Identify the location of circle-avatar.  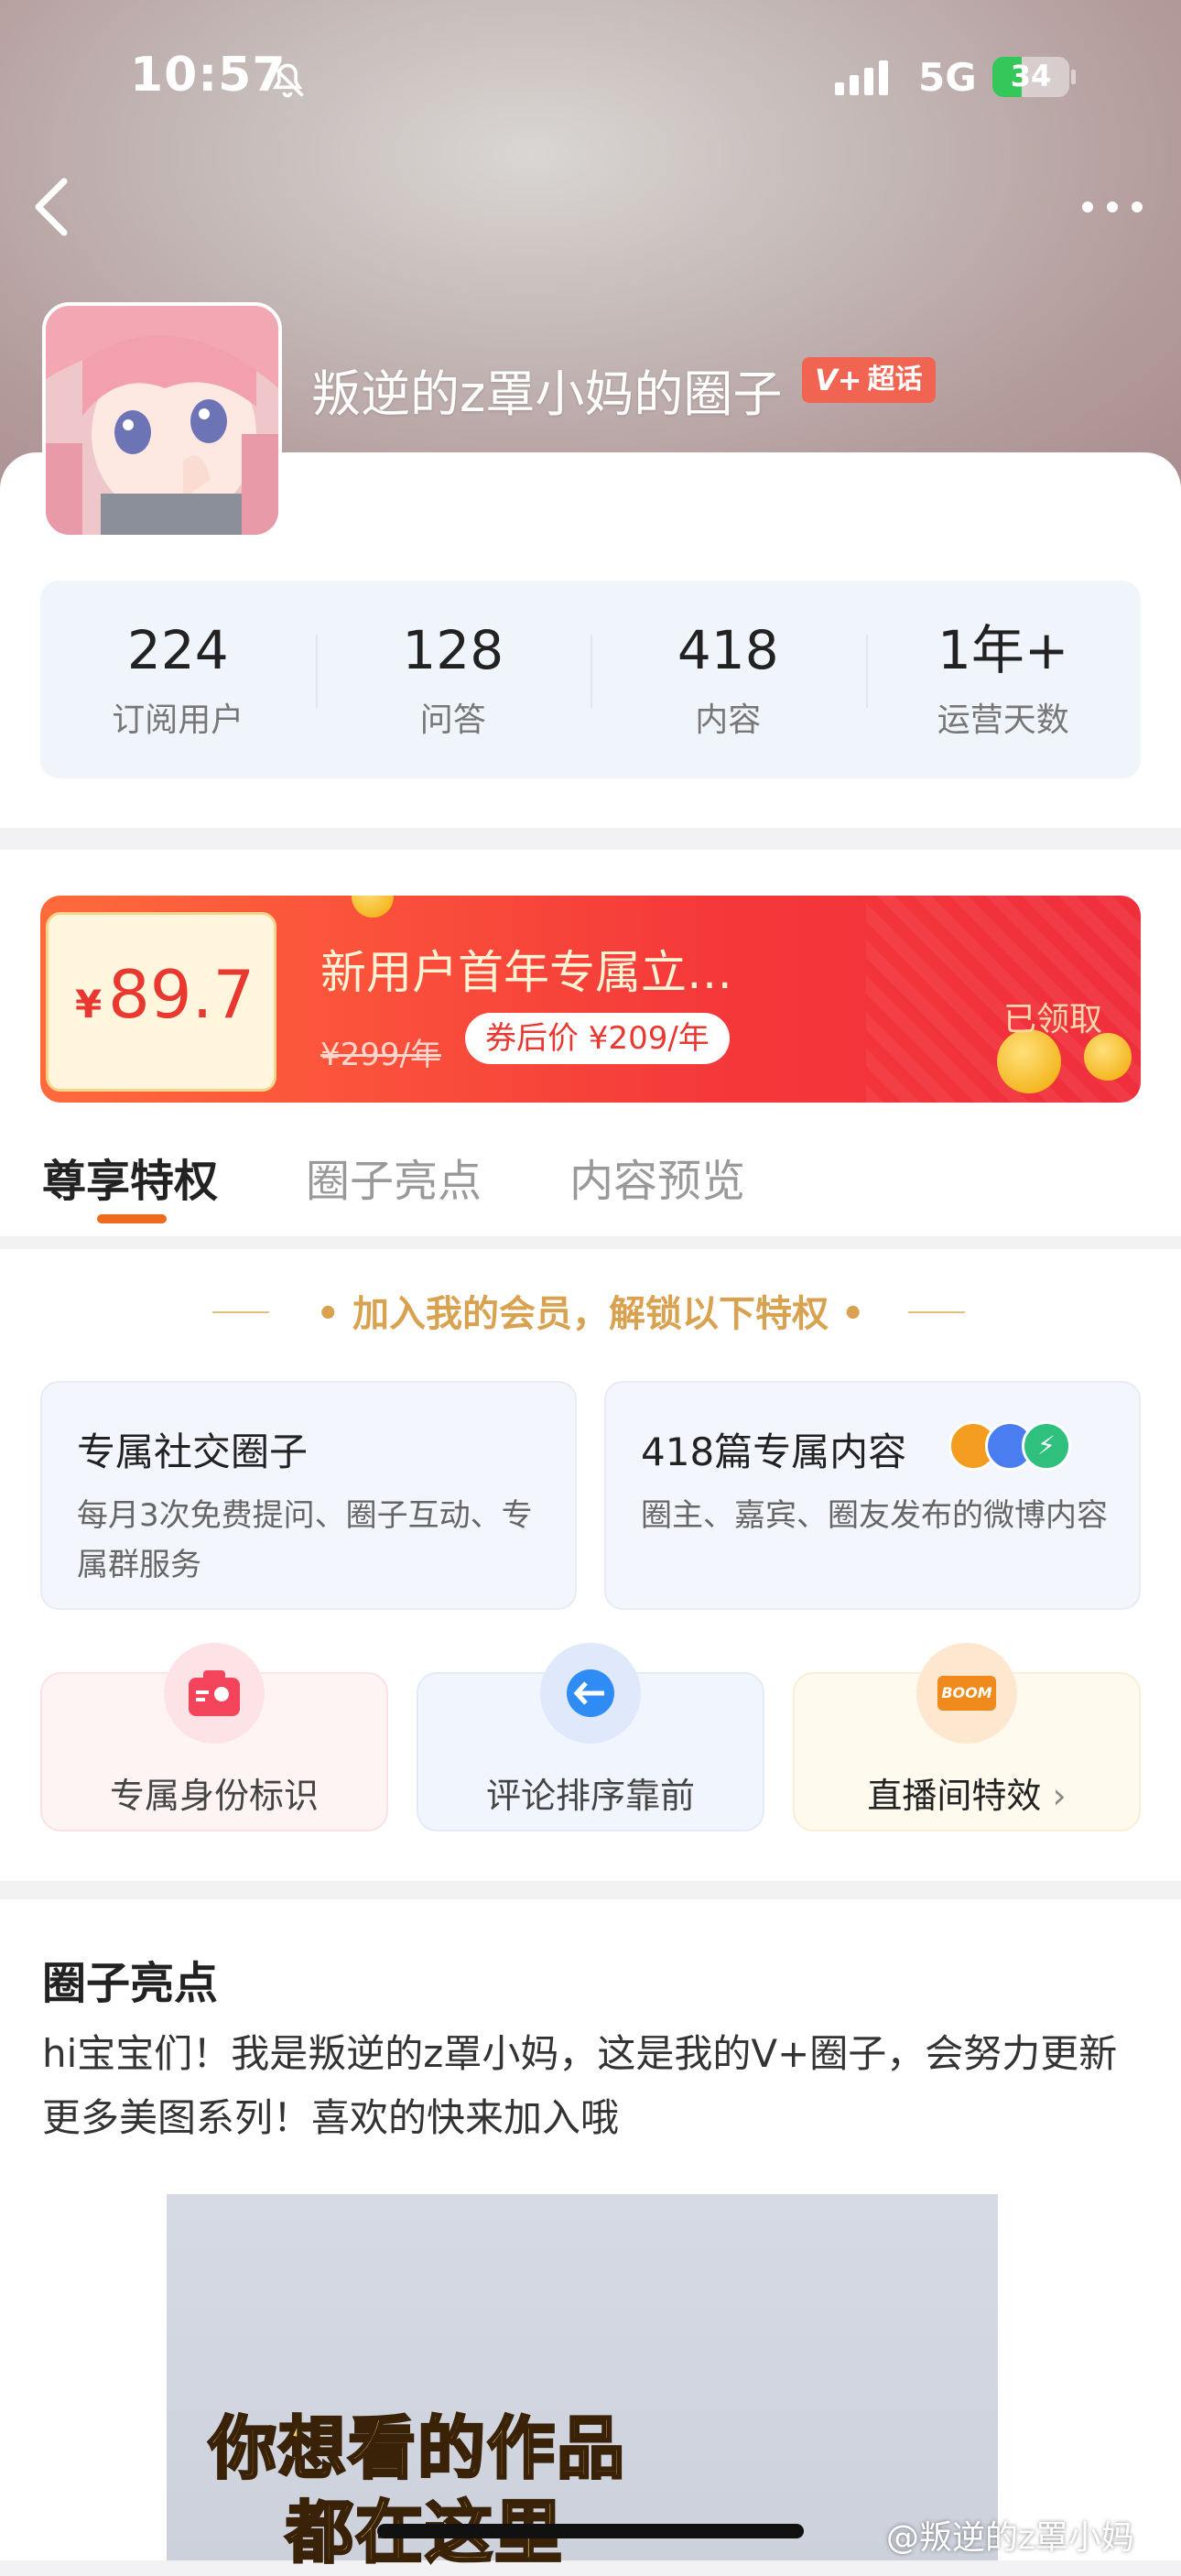
(162, 420).